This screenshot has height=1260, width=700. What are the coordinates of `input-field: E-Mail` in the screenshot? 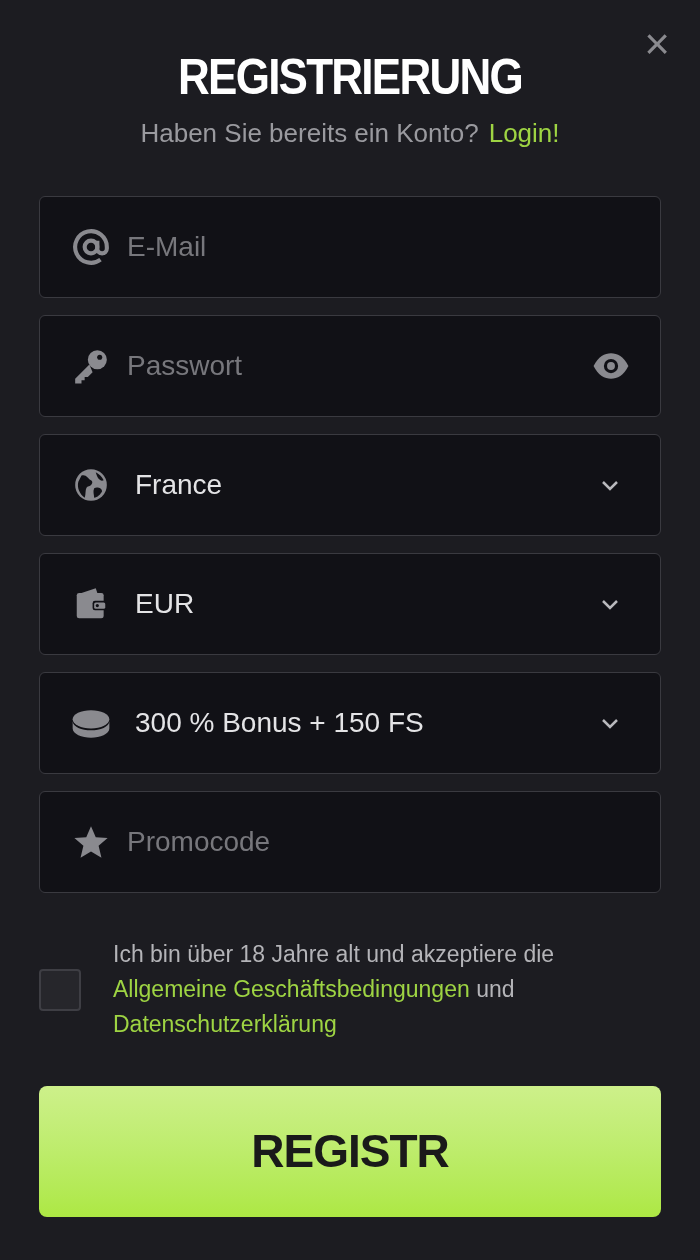 It's located at (378, 247).